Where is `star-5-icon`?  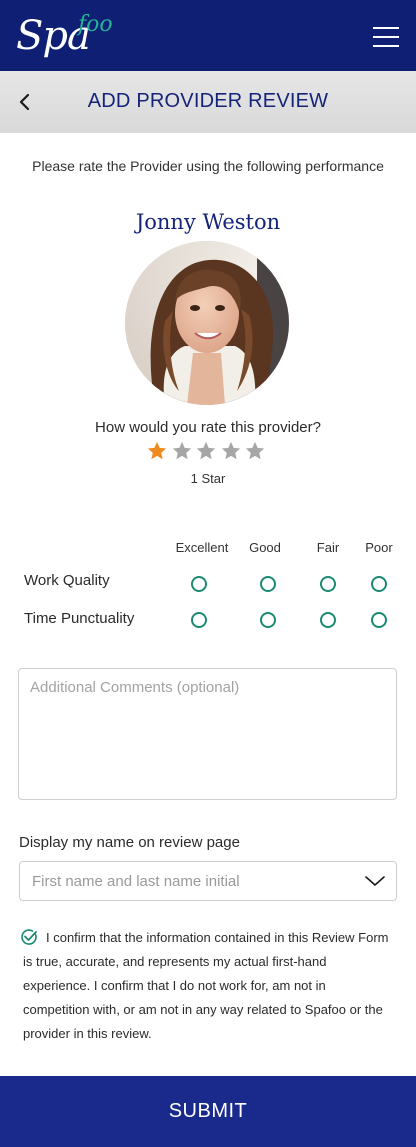
star-5-icon is located at coordinates (255, 451).